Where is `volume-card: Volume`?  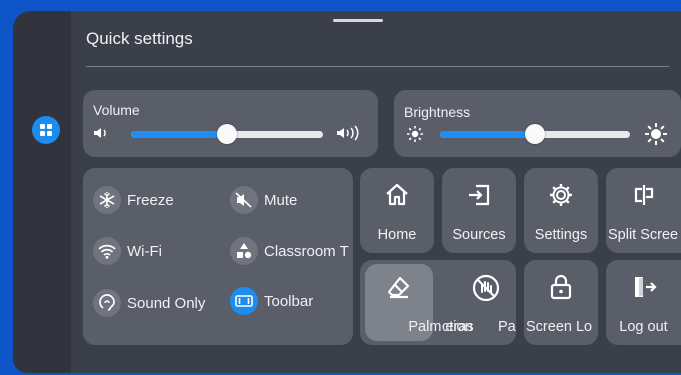 volume-card: Volume is located at coordinates (230, 123).